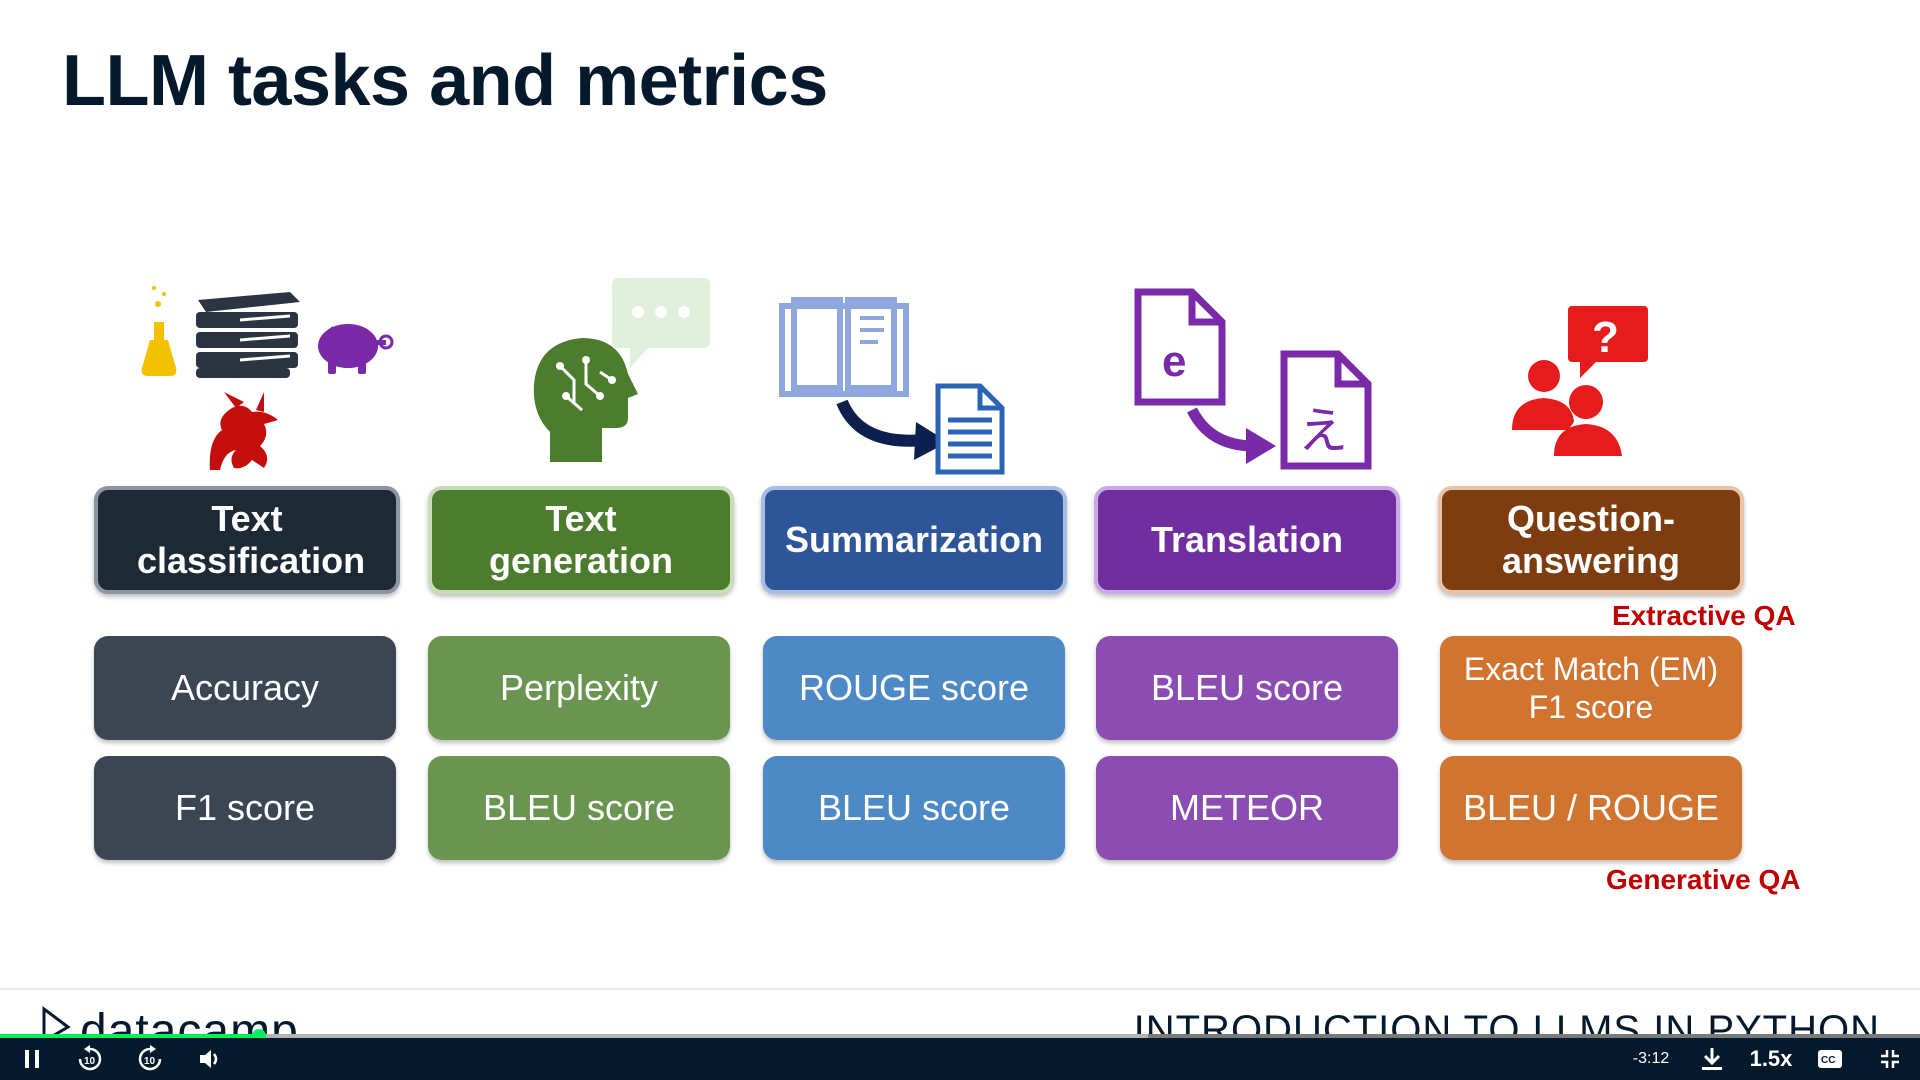 The width and height of the screenshot is (1920, 1080). I want to click on task-label: Summarization, so click(914, 539).